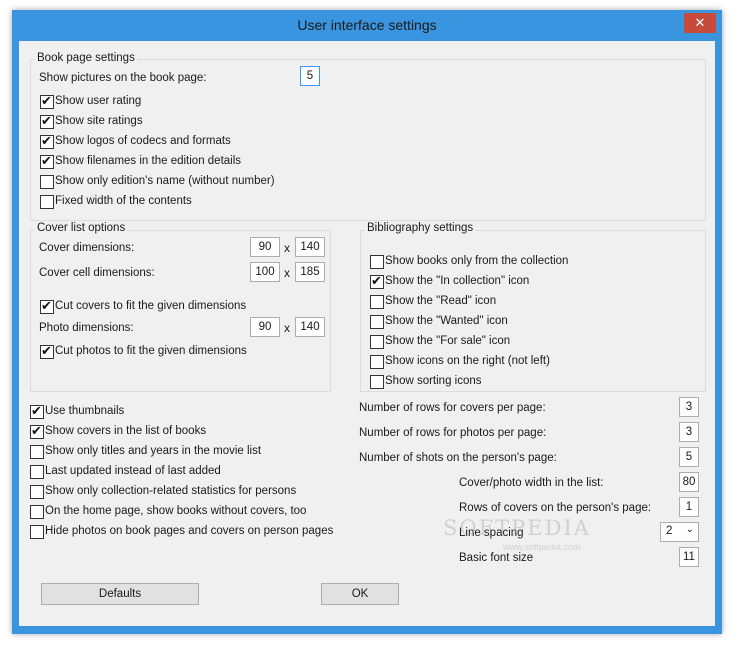  What do you see at coordinates (446, 321) in the screenshot?
I see `bibliography-checkbox-label-3: Show the "Wanted" icon` at bounding box center [446, 321].